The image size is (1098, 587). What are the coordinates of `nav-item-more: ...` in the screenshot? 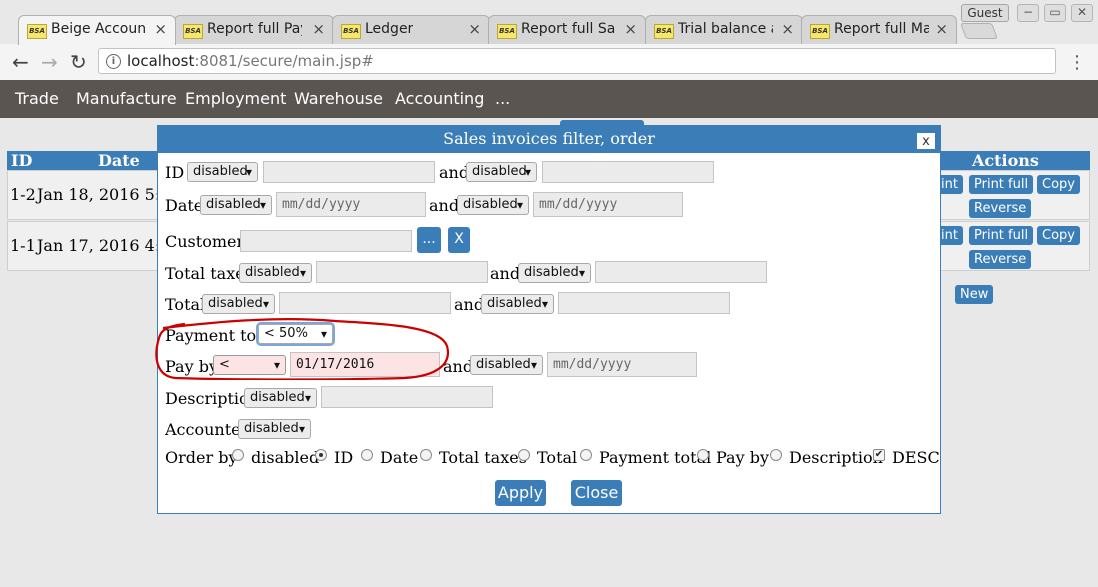 It's located at (502, 98).